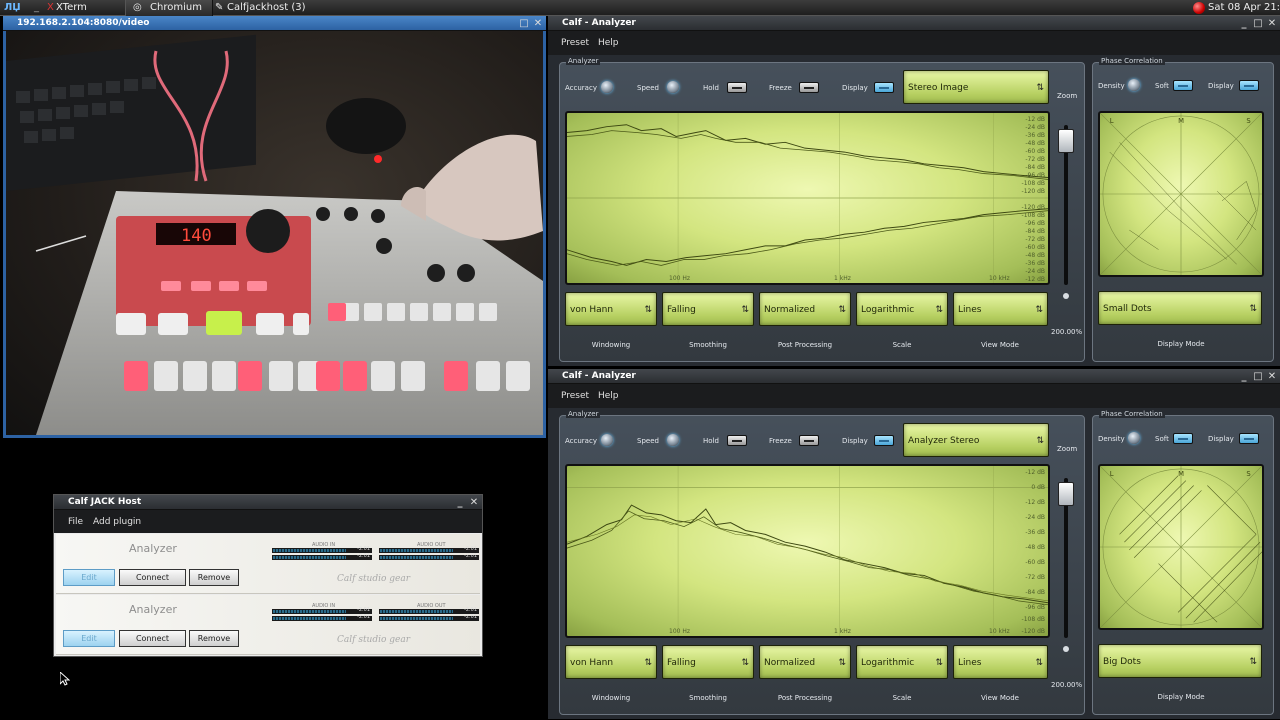  Describe the element at coordinates (1035, 532) in the screenshot. I see `db-tick: -36 dB` at that location.